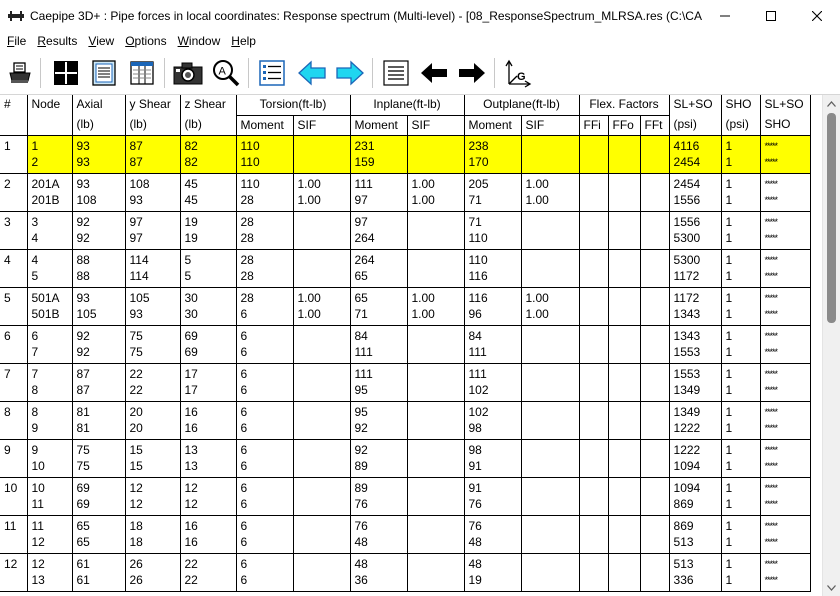 The image size is (840, 596). I want to click on cell-node: 501A 501B, so click(50, 306).